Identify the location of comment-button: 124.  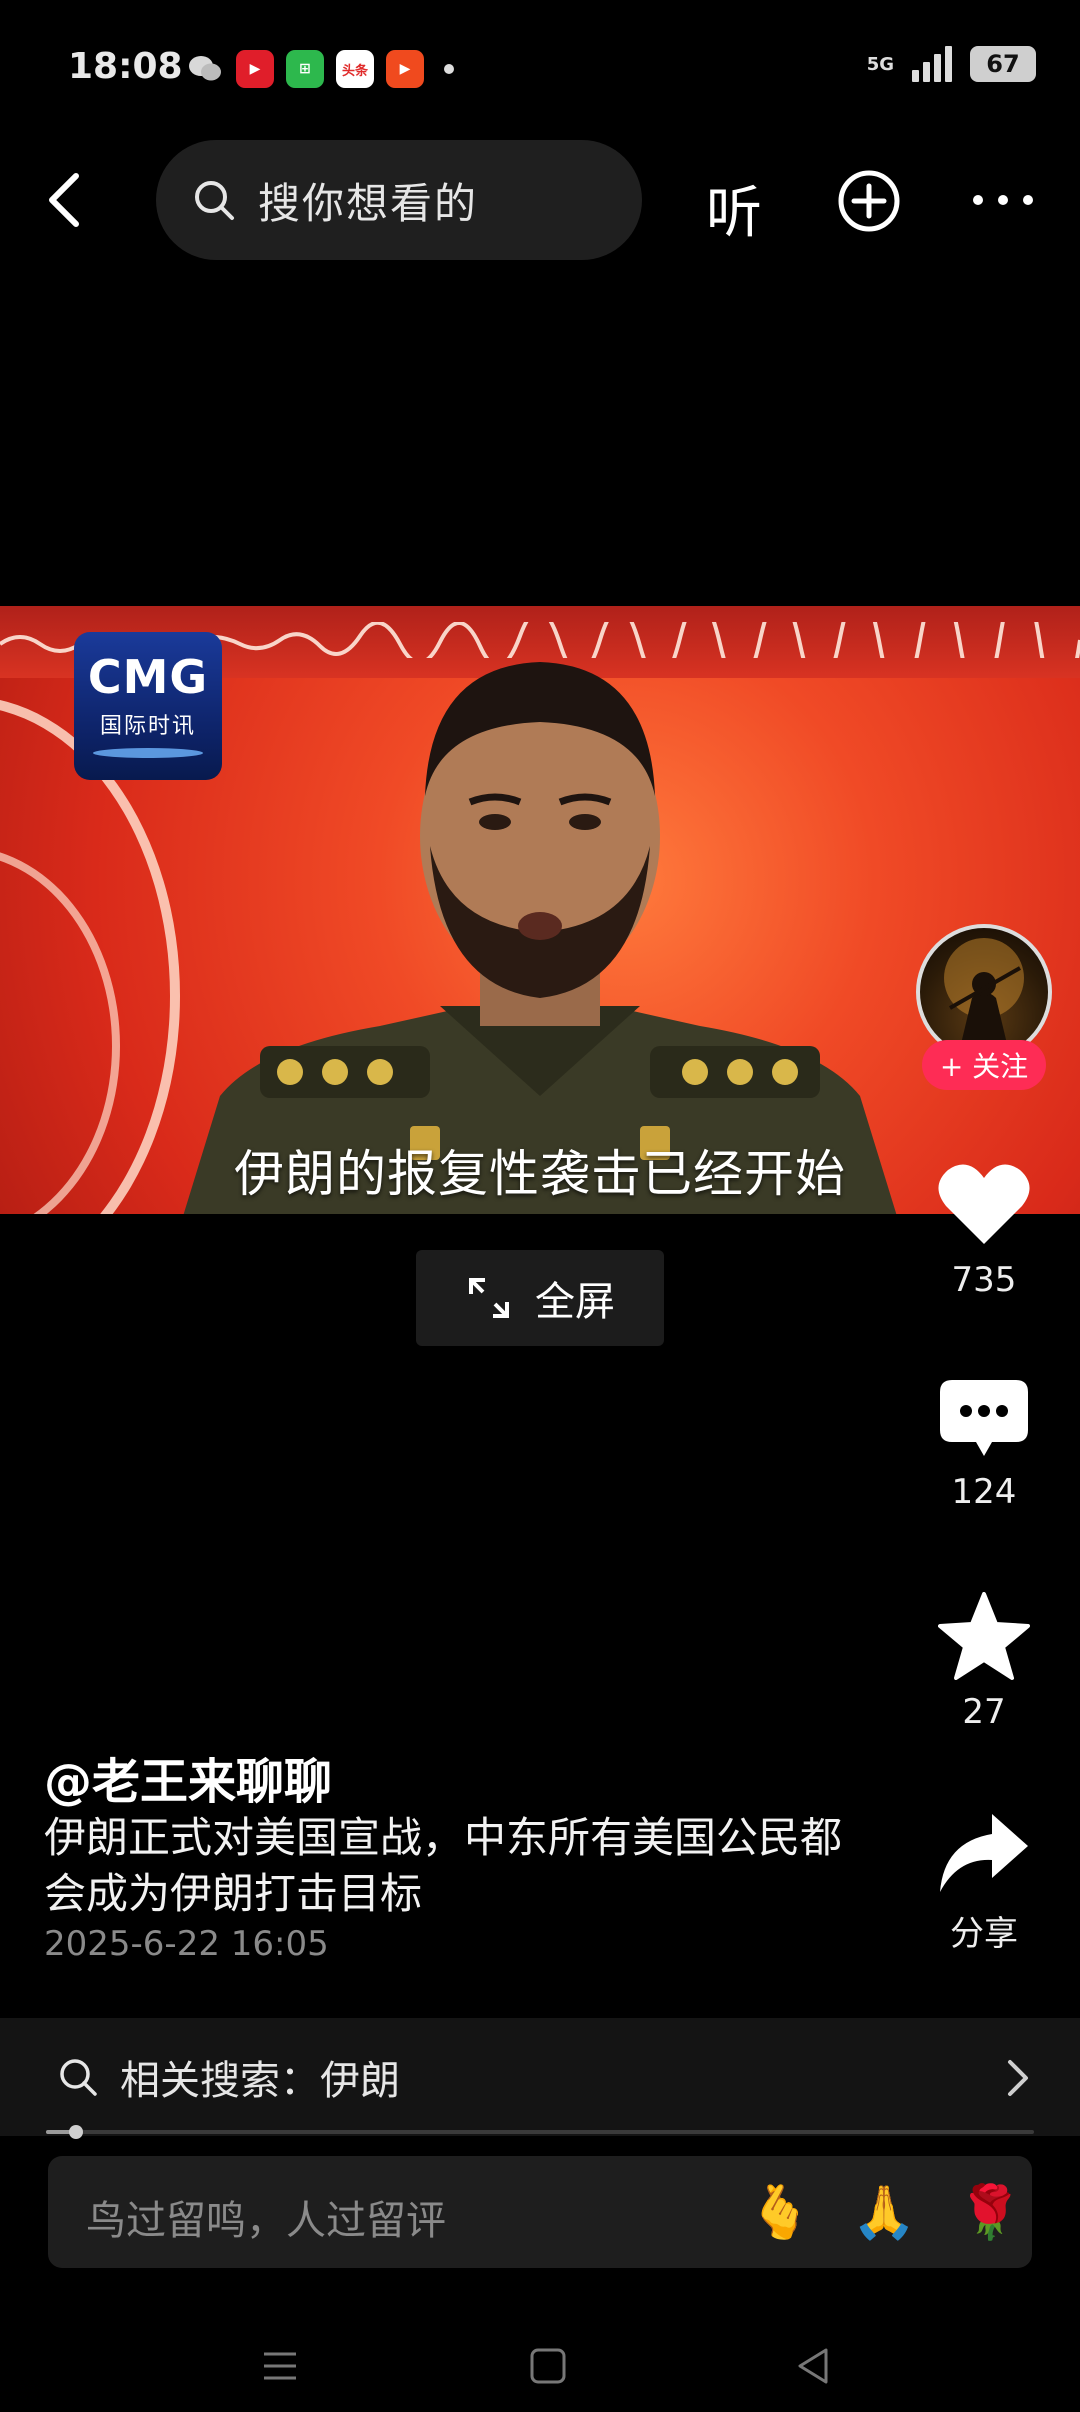
(984, 1445).